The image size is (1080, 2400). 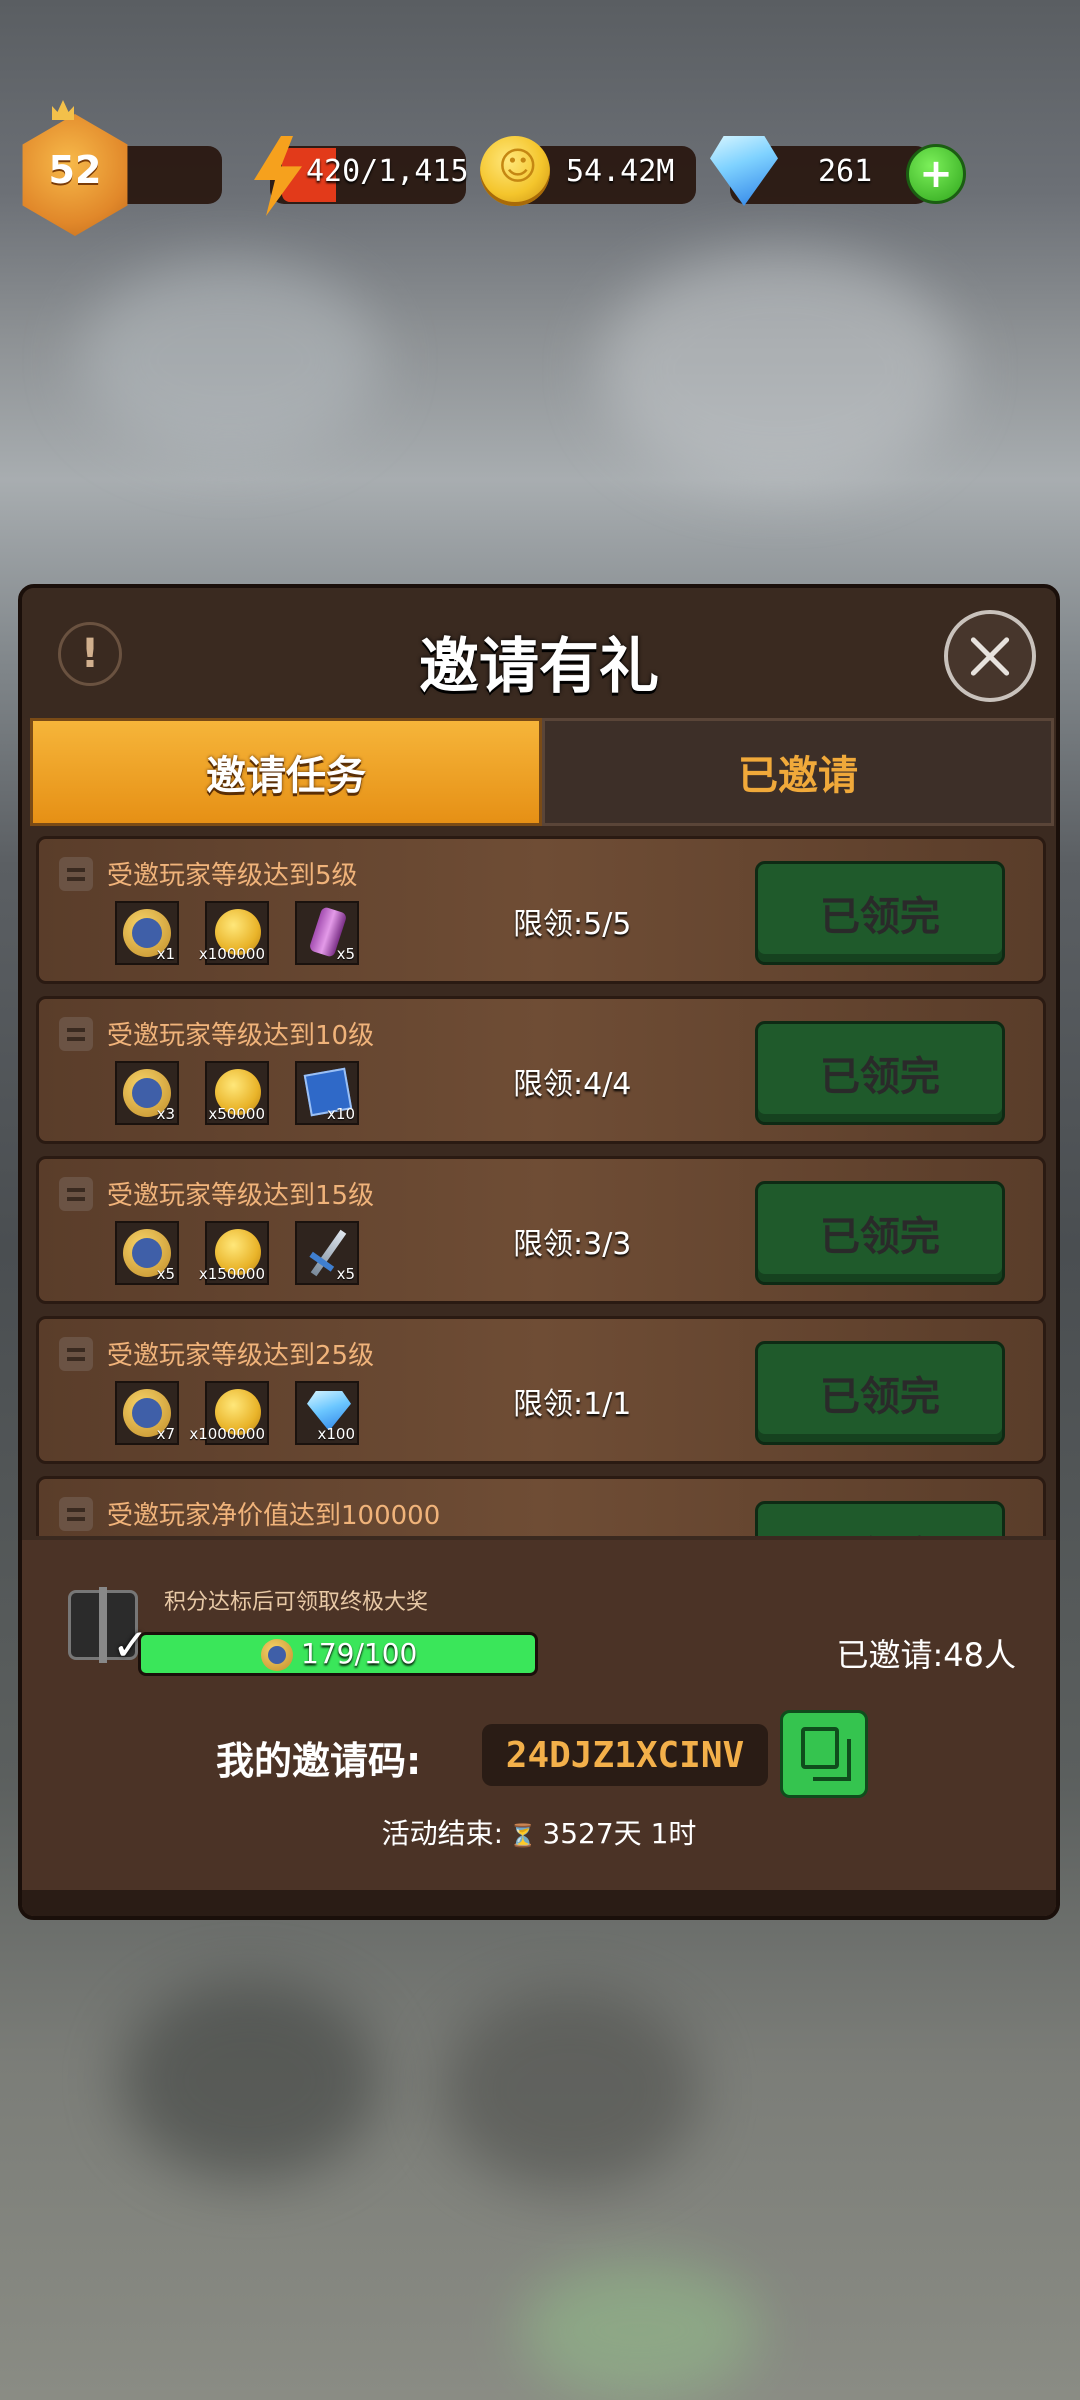 What do you see at coordinates (147, 1413) in the screenshot?
I see `reward-item: x7` at bounding box center [147, 1413].